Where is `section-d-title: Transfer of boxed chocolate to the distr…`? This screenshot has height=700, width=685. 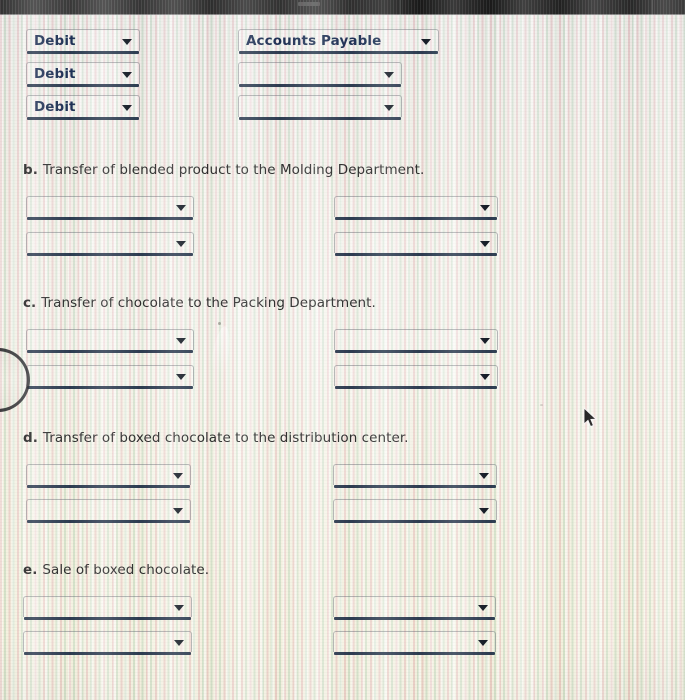 section-d-title: Transfer of boxed chocolate to the distr… is located at coordinates (225, 438).